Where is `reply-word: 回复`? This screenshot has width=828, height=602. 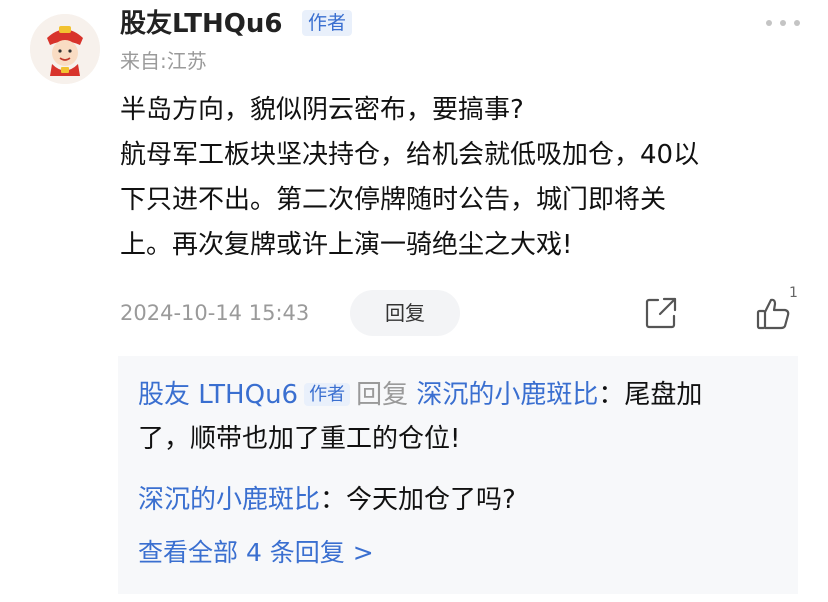
reply-word: 回复 is located at coordinates (382, 395).